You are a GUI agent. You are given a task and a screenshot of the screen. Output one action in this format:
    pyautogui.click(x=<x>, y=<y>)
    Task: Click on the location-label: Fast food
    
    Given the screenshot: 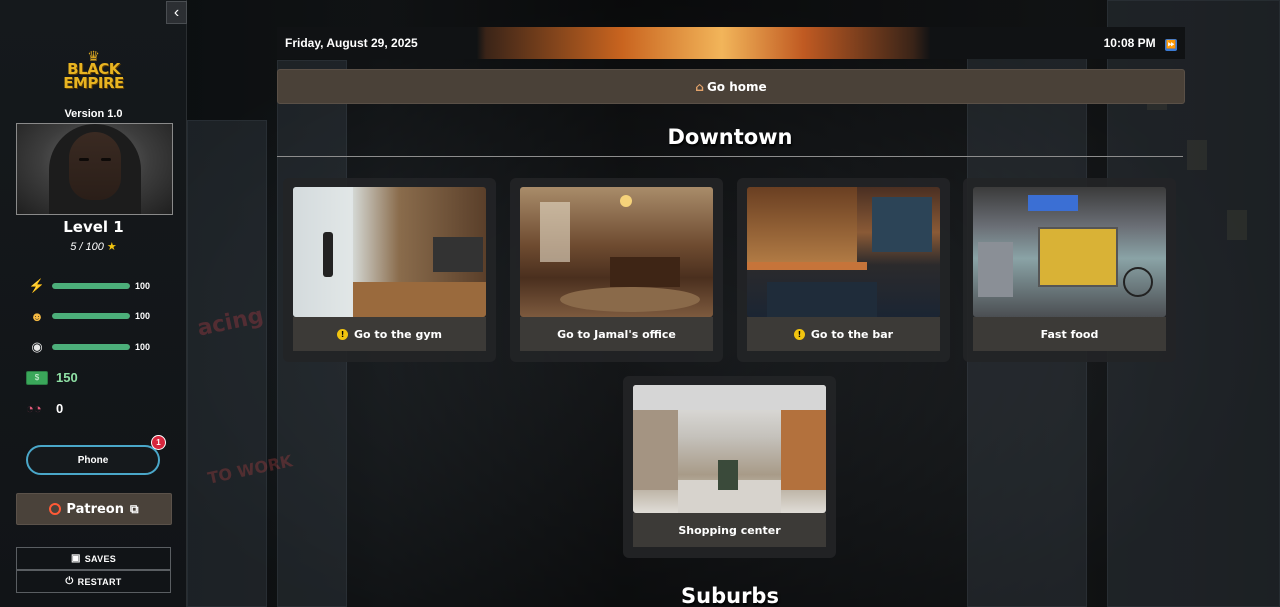 What is the action you would take?
    pyautogui.click(x=1069, y=334)
    